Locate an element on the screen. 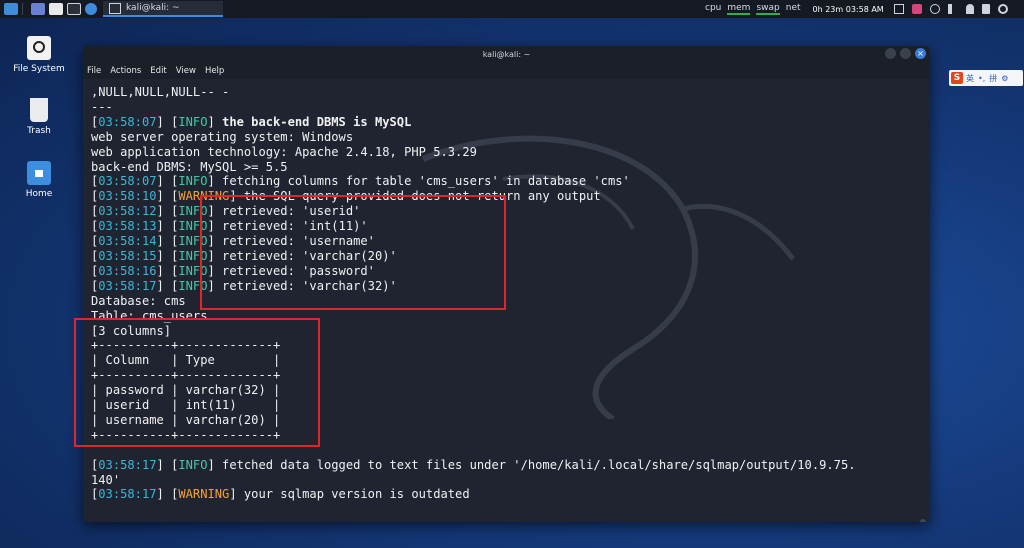  desktop-icon-label: File System is located at coordinates (39, 69).